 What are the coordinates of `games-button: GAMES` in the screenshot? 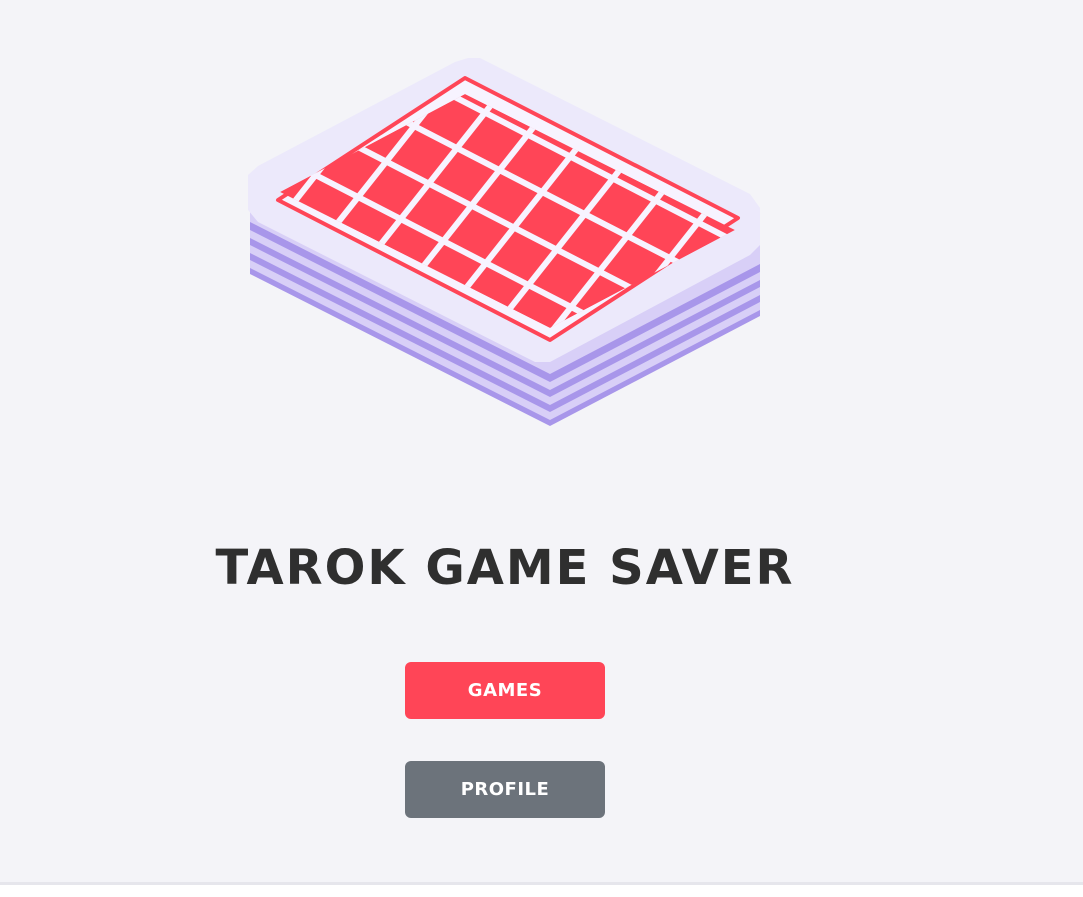 It's located at (505, 690).